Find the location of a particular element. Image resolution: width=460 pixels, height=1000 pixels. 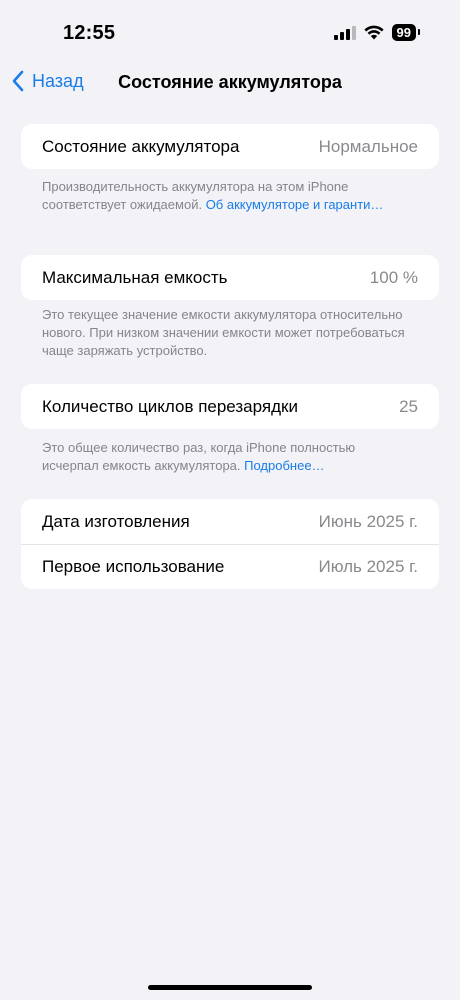

manufacture-date-label: Дата изготовления is located at coordinates (116, 521).